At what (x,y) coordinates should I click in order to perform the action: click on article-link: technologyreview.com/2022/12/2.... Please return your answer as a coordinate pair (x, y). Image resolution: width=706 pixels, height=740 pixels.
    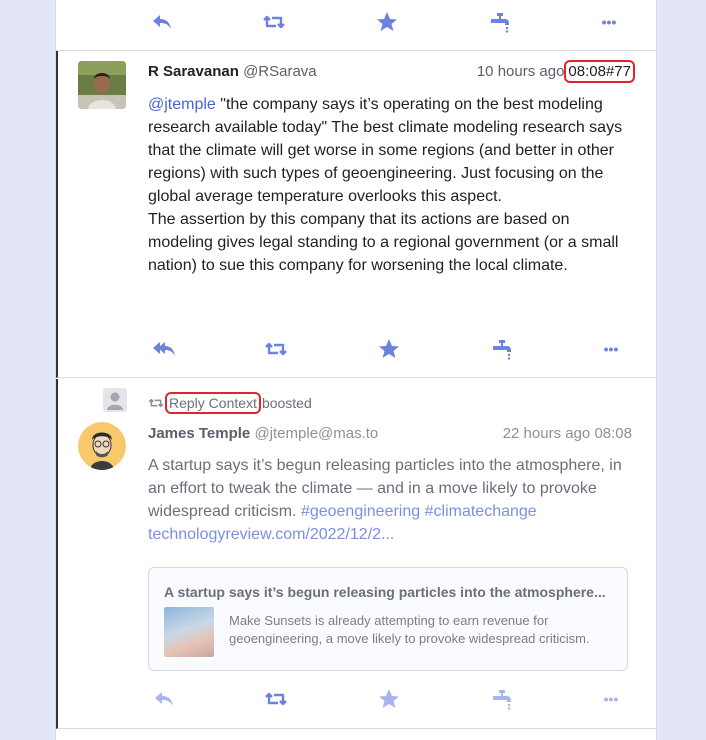
    Looking at the image, I should click on (271, 534).